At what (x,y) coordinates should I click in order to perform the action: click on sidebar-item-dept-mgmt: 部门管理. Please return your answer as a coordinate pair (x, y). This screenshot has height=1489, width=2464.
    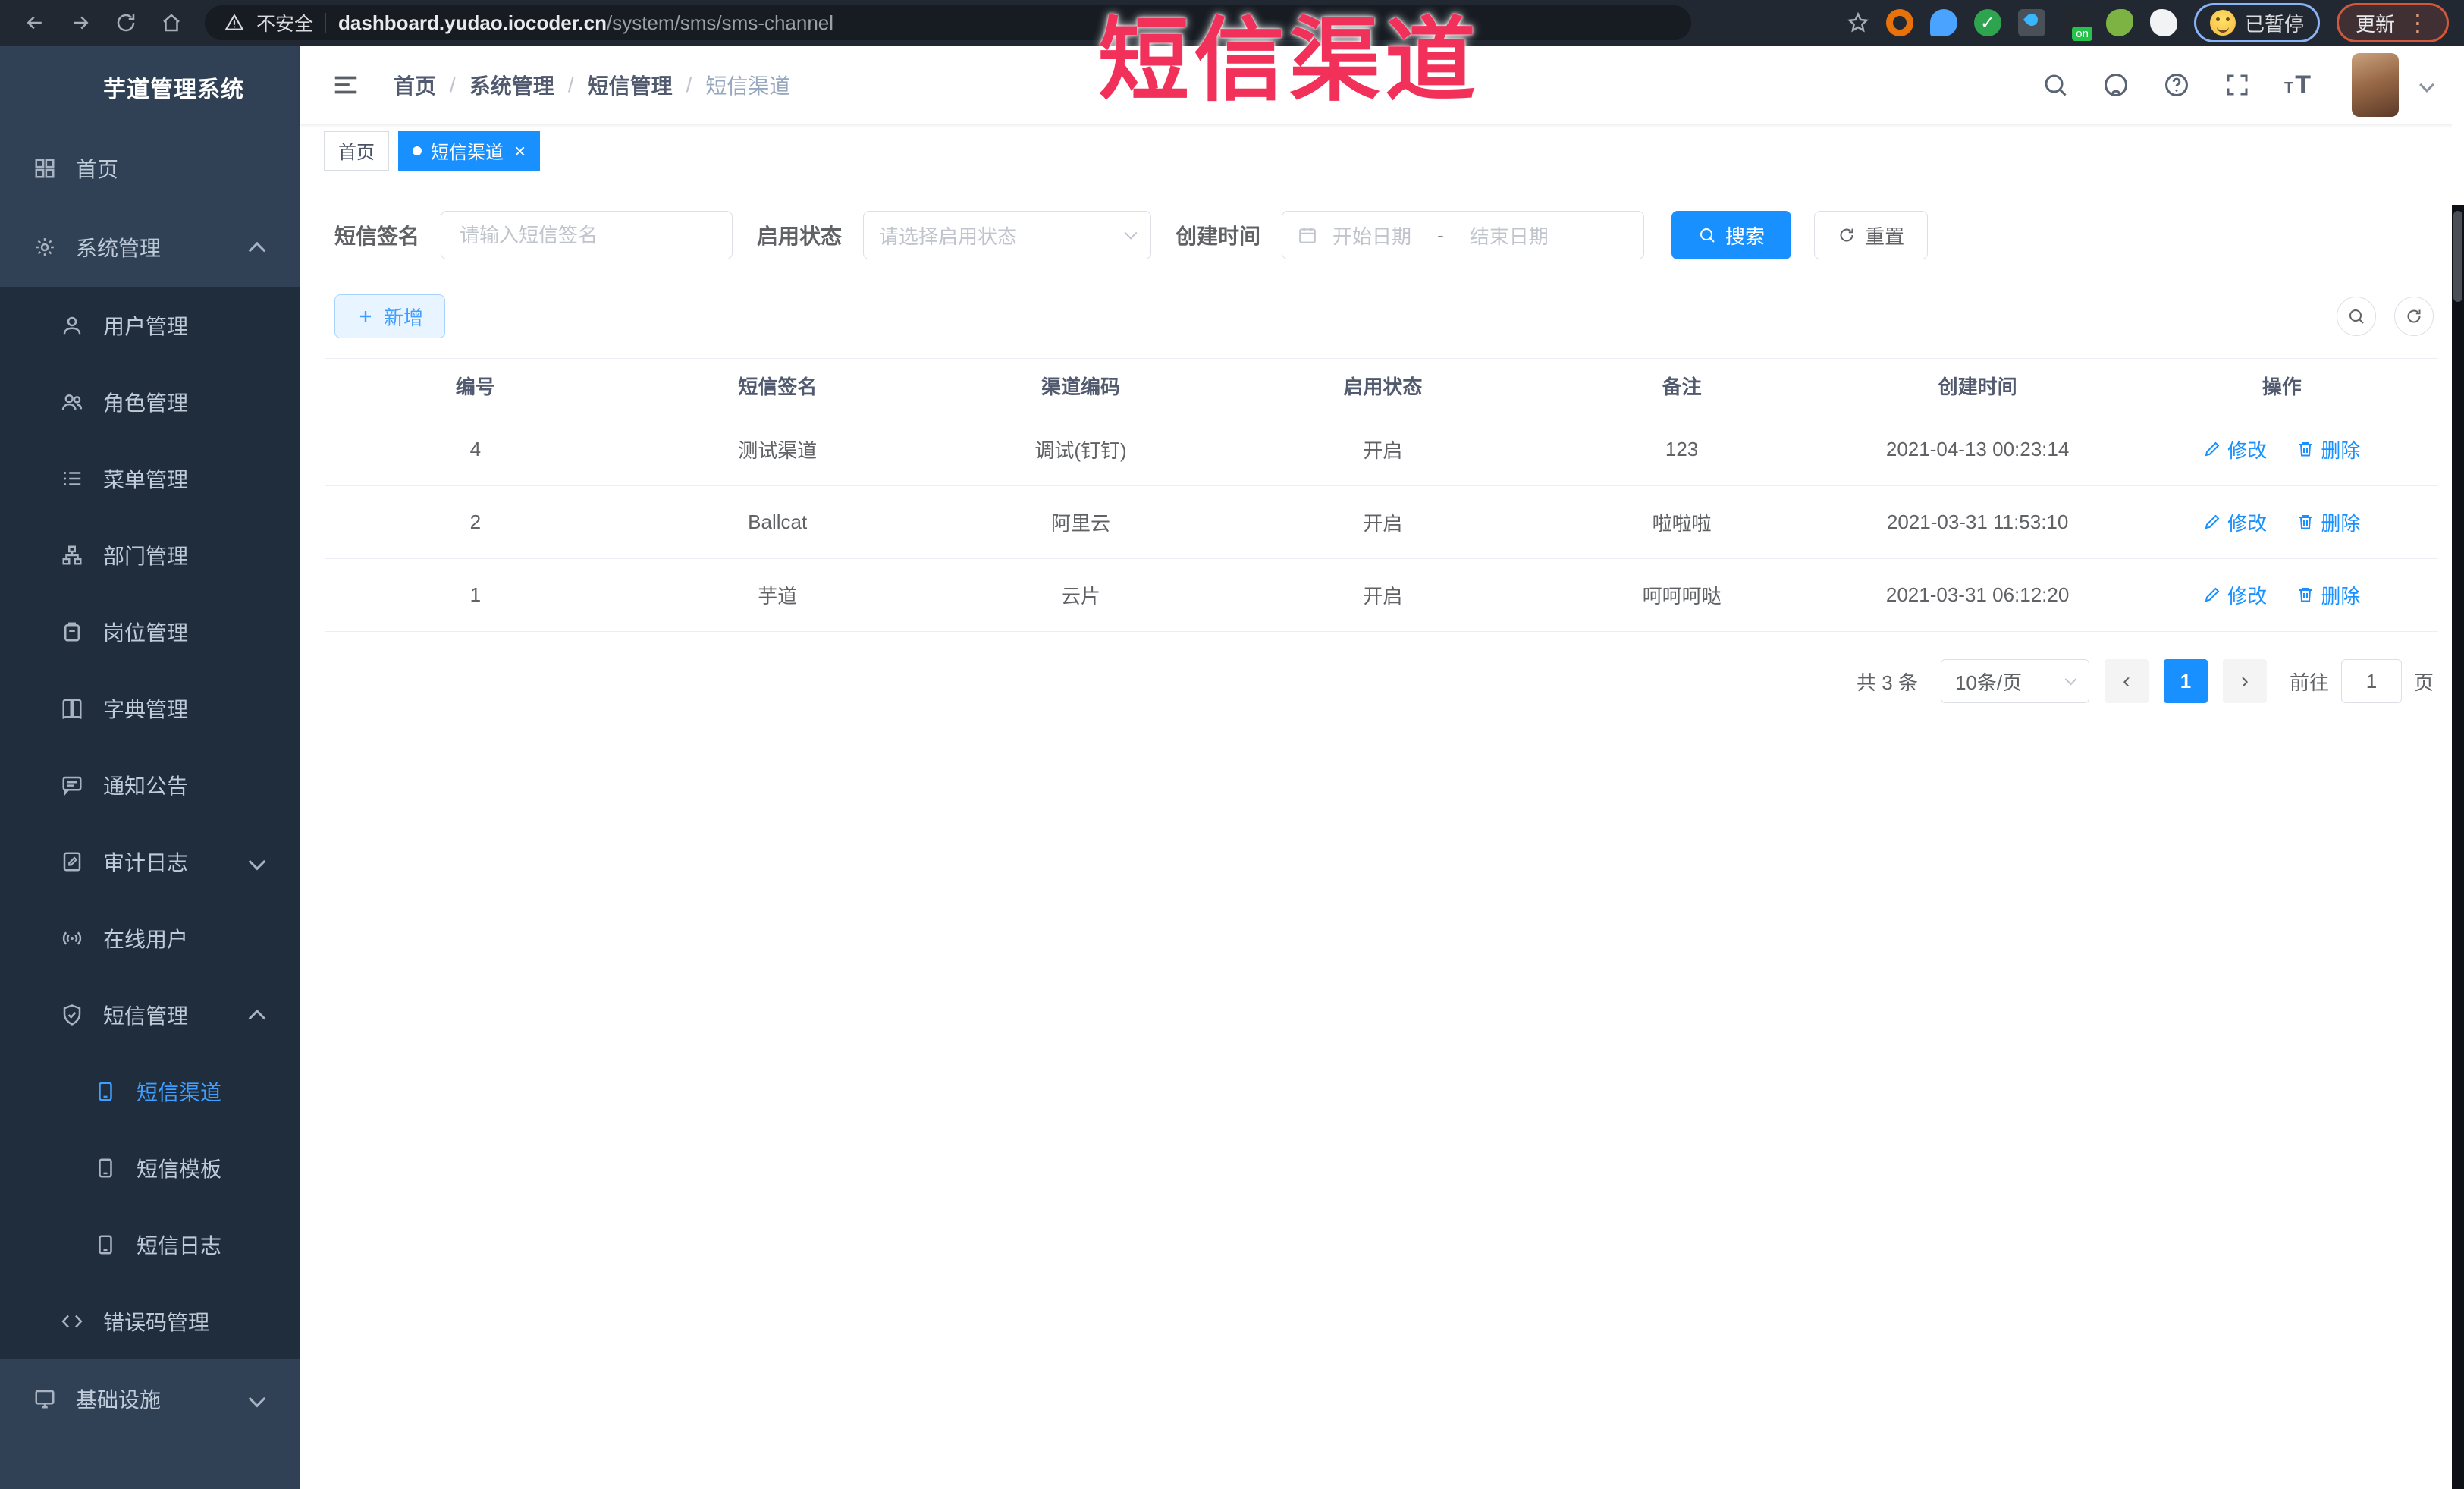
    Looking at the image, I should click on (150, 555).